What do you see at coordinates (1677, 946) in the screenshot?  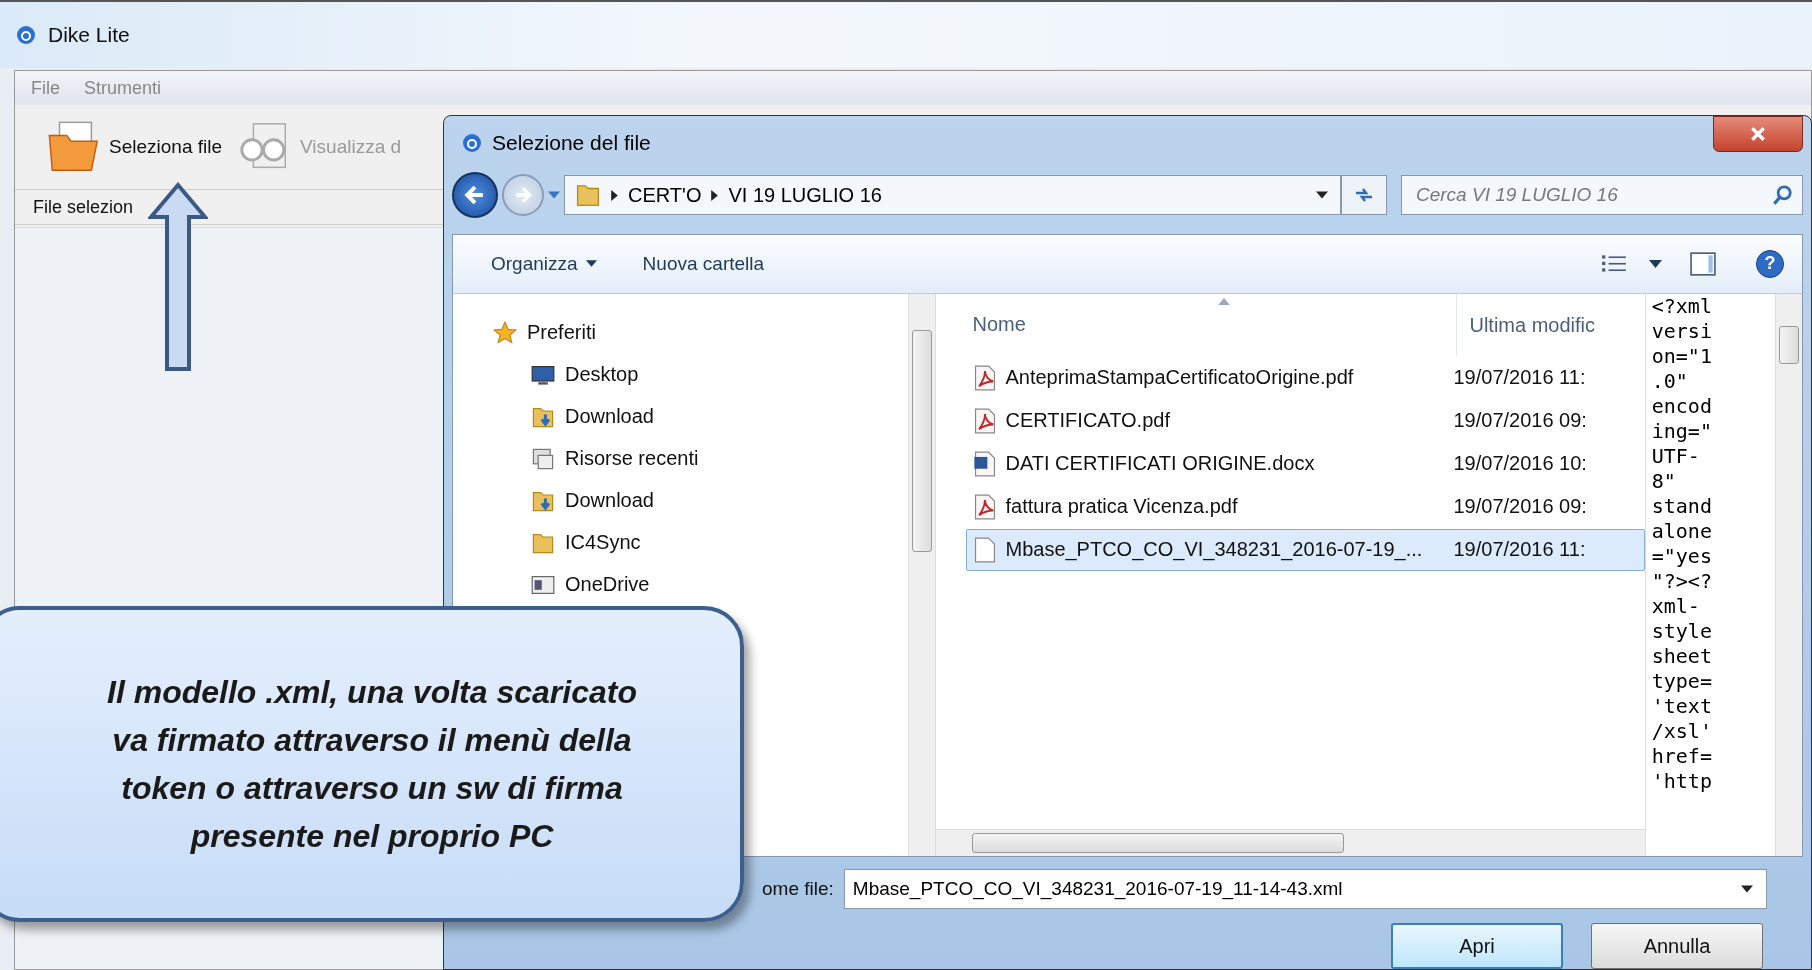 I see `cancel-button: Annulla` at bounding box center [1677, 946].